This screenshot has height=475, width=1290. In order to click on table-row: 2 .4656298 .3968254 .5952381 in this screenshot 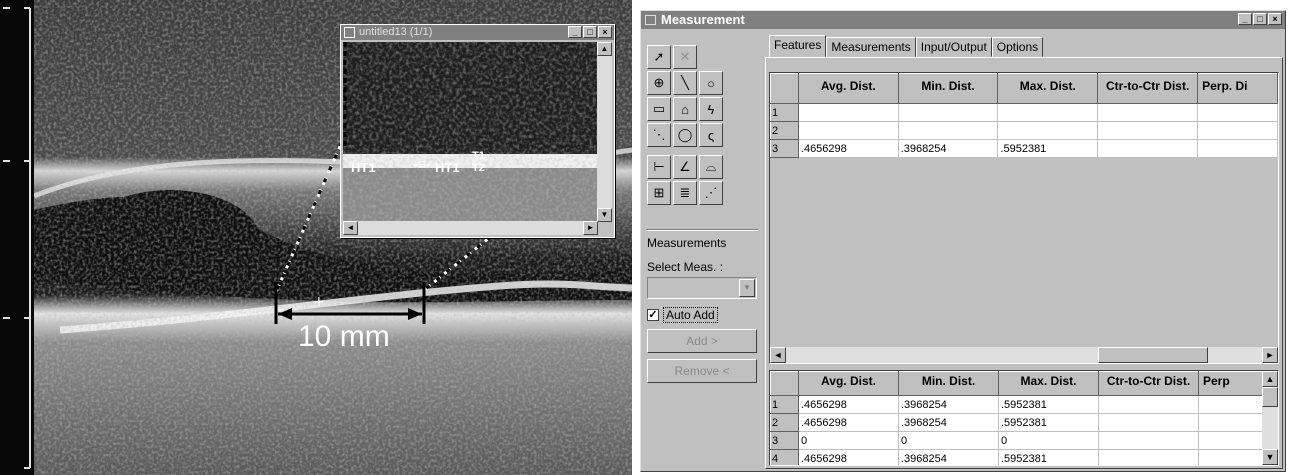, I will do `click(1016, 422)`.